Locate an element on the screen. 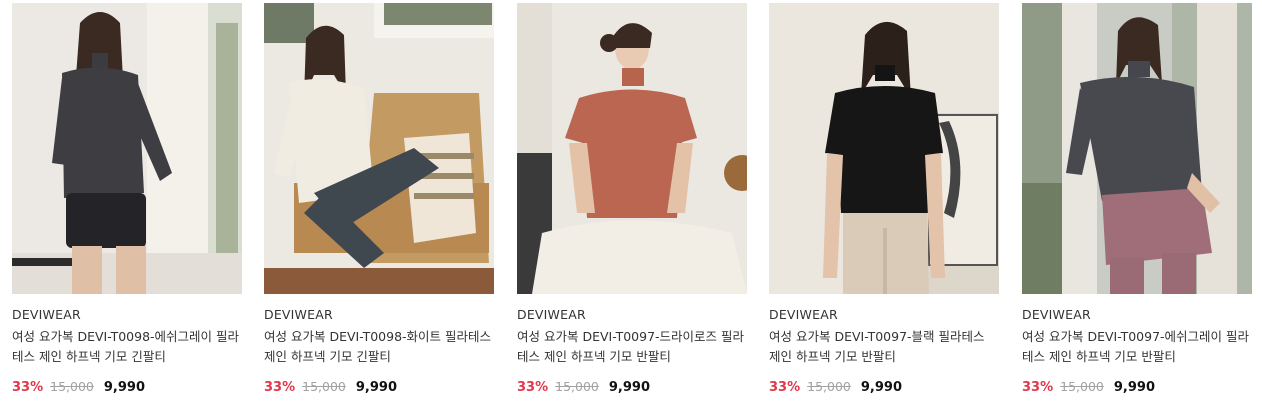 The width and height of the screenshot is (1262, 420). product-name: 여성 요가복 DEVI-T0097-블랙 필라테스 제인 하프넥 기모 반팔티 is located at coordinates (884, 347).